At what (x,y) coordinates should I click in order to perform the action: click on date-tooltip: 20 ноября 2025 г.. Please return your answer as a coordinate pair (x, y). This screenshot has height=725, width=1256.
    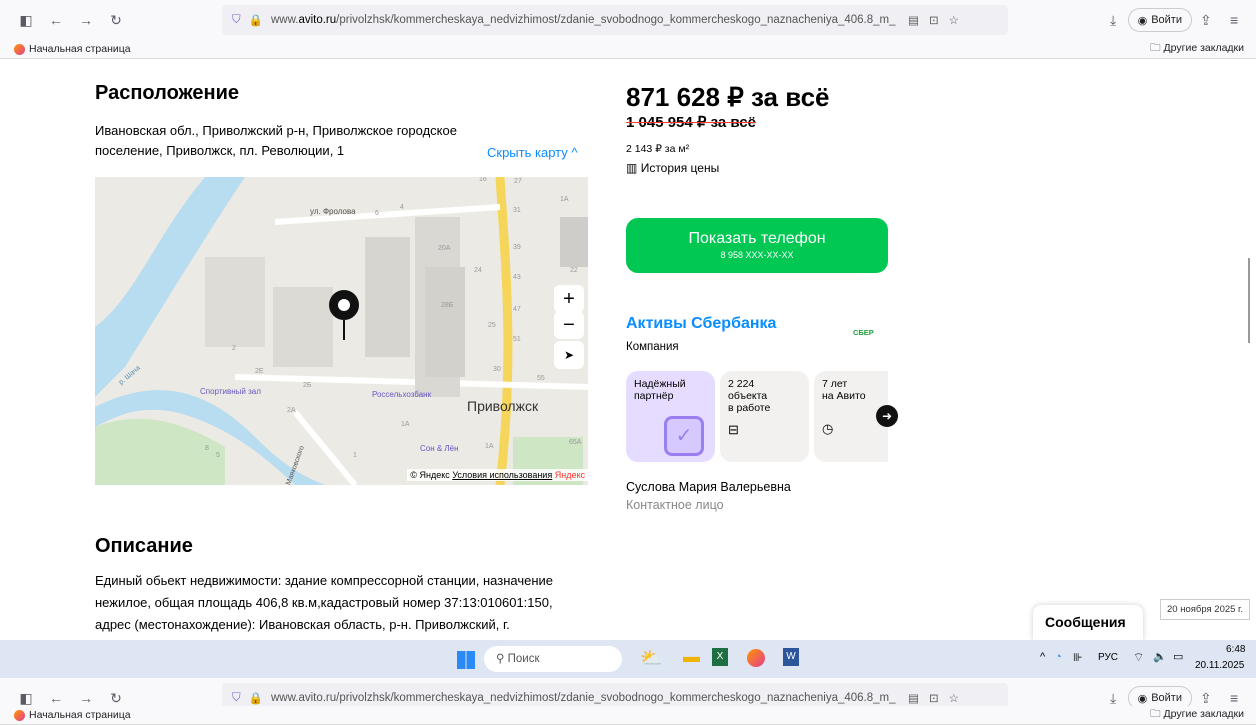
    Looking at the image, I should click on (1205, 609).